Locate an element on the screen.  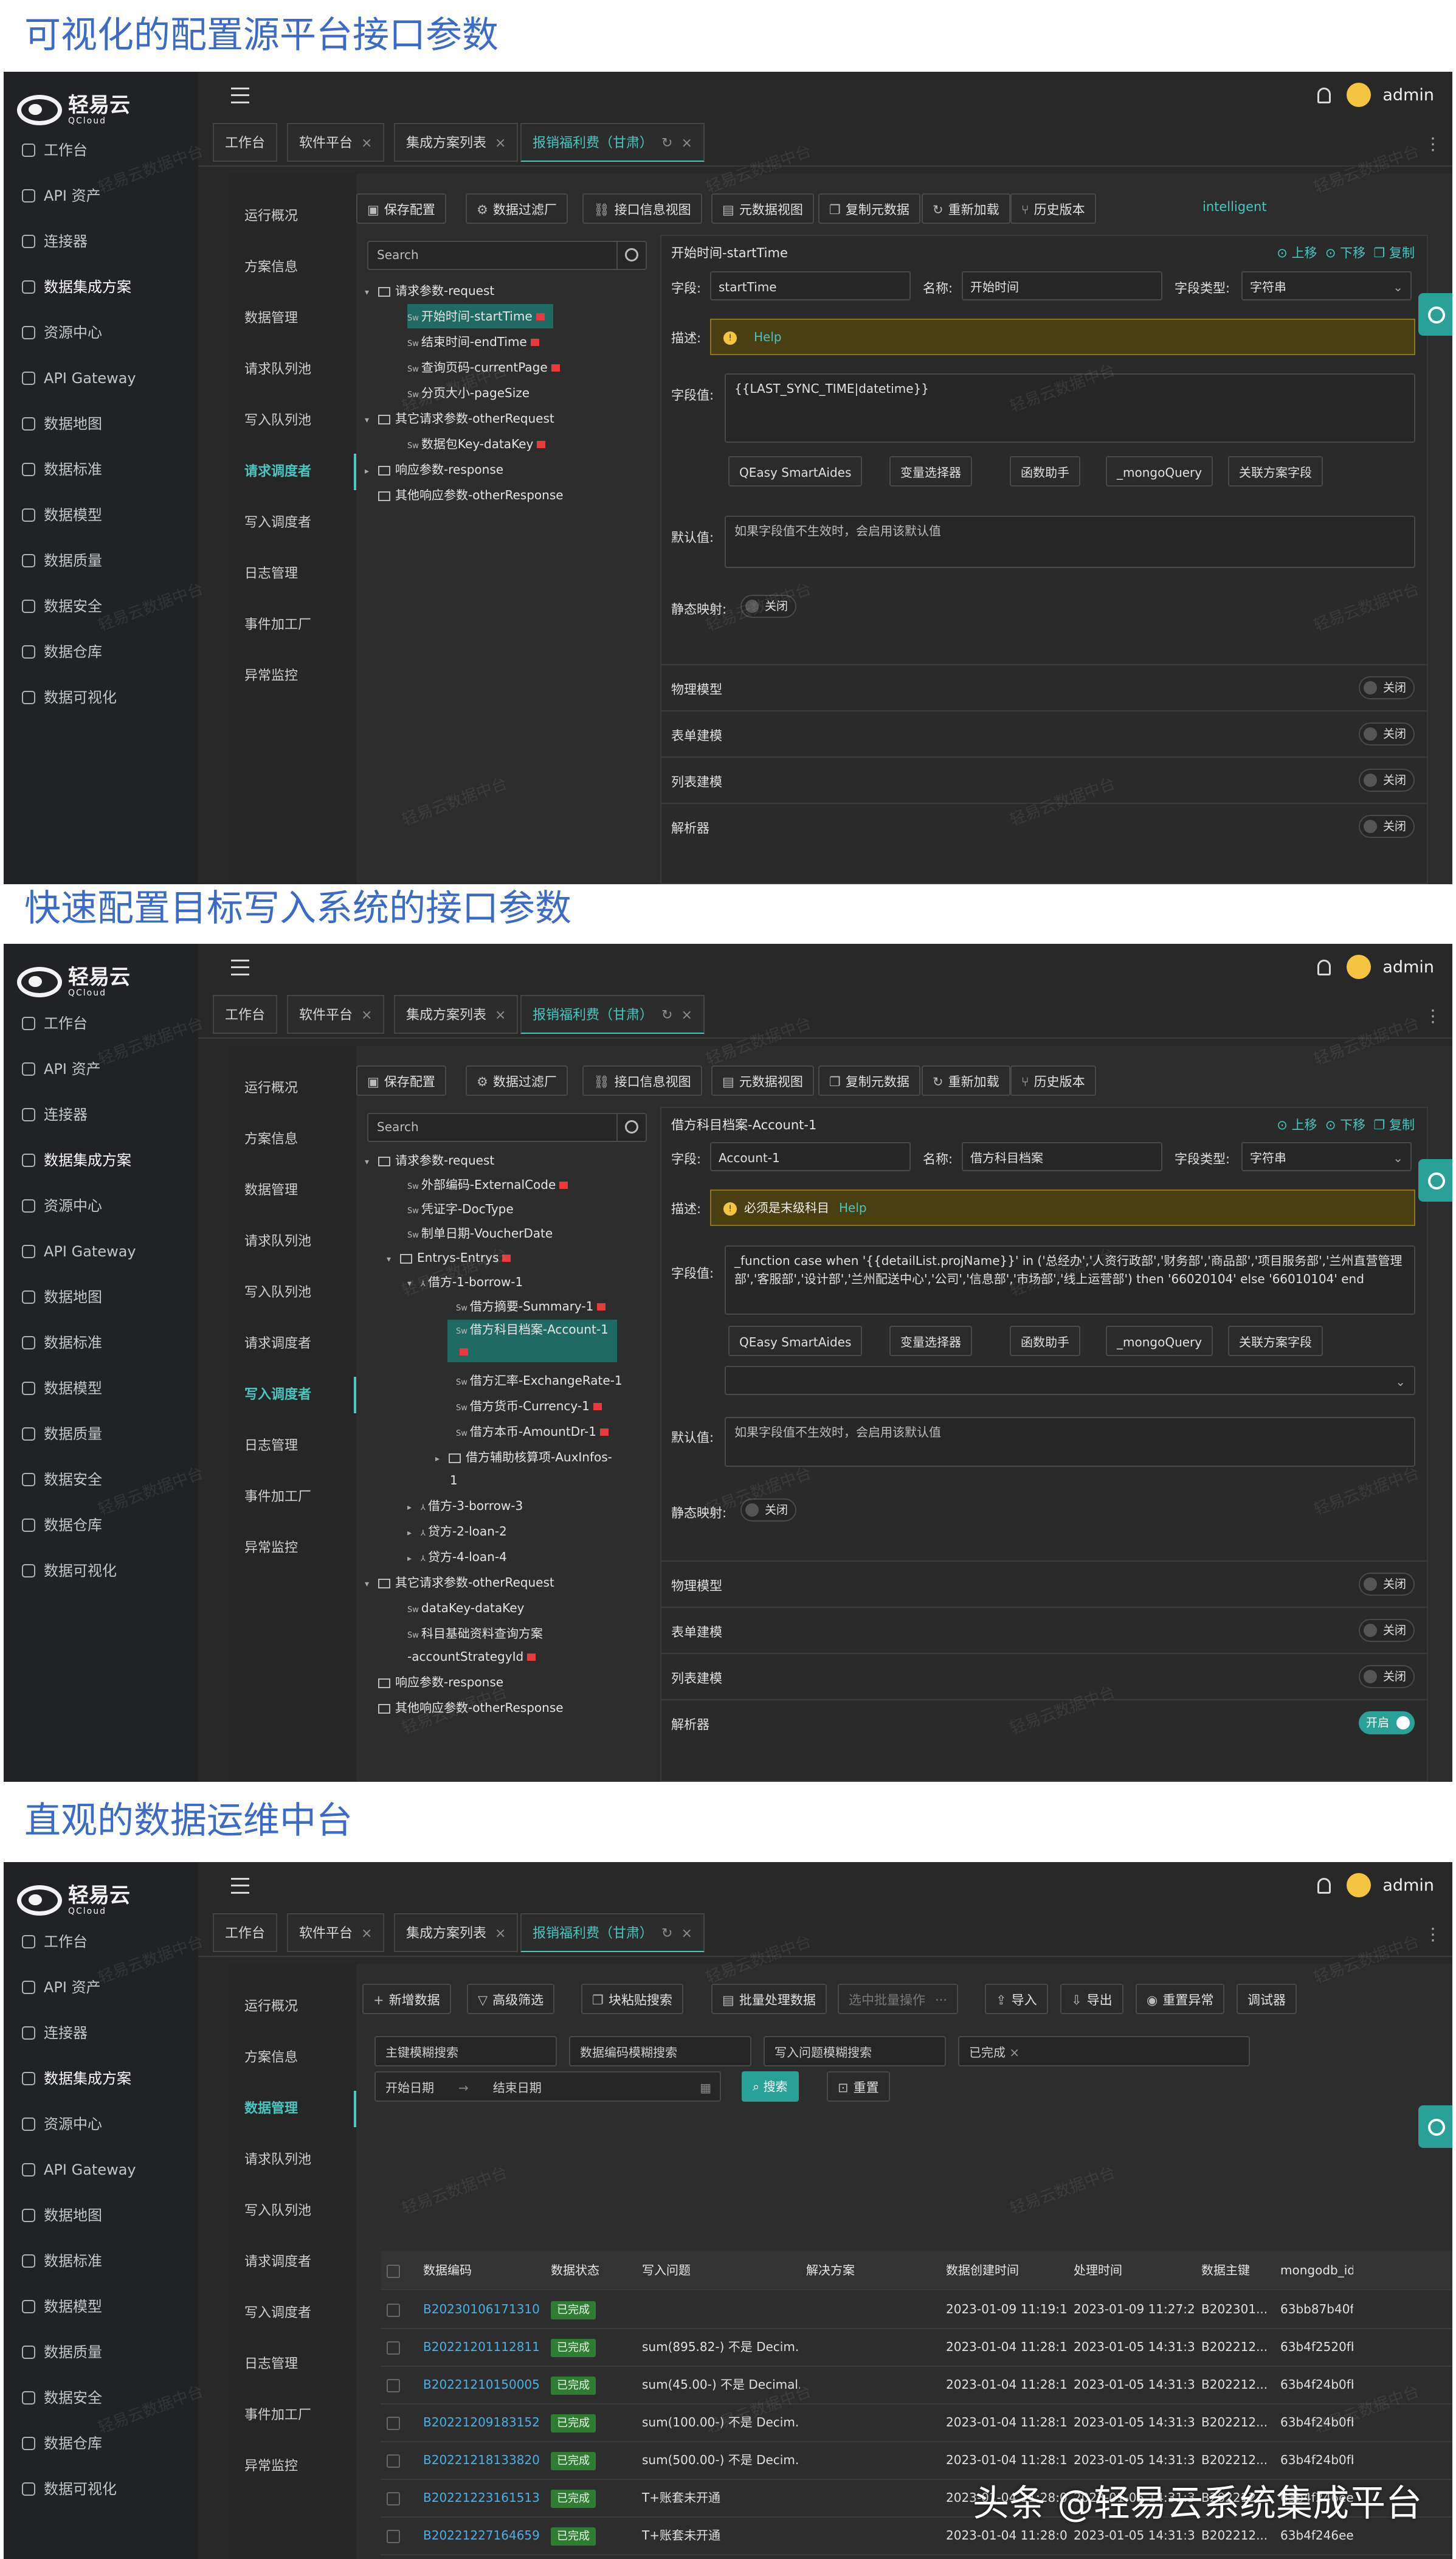
tab-reimburse: 报销福利费（甘肃） ↻ × is located at coordinates (612, 142).